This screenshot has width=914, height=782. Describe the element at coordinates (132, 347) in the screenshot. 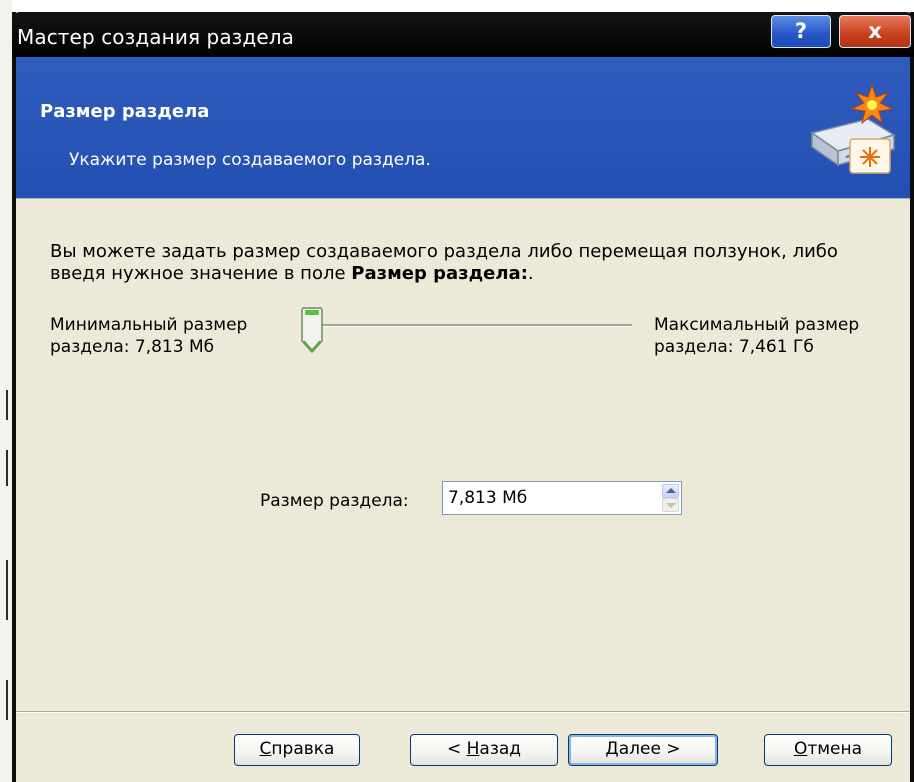

I see `min-size-label-line2: раздела: 7,813 Мб` at that location.